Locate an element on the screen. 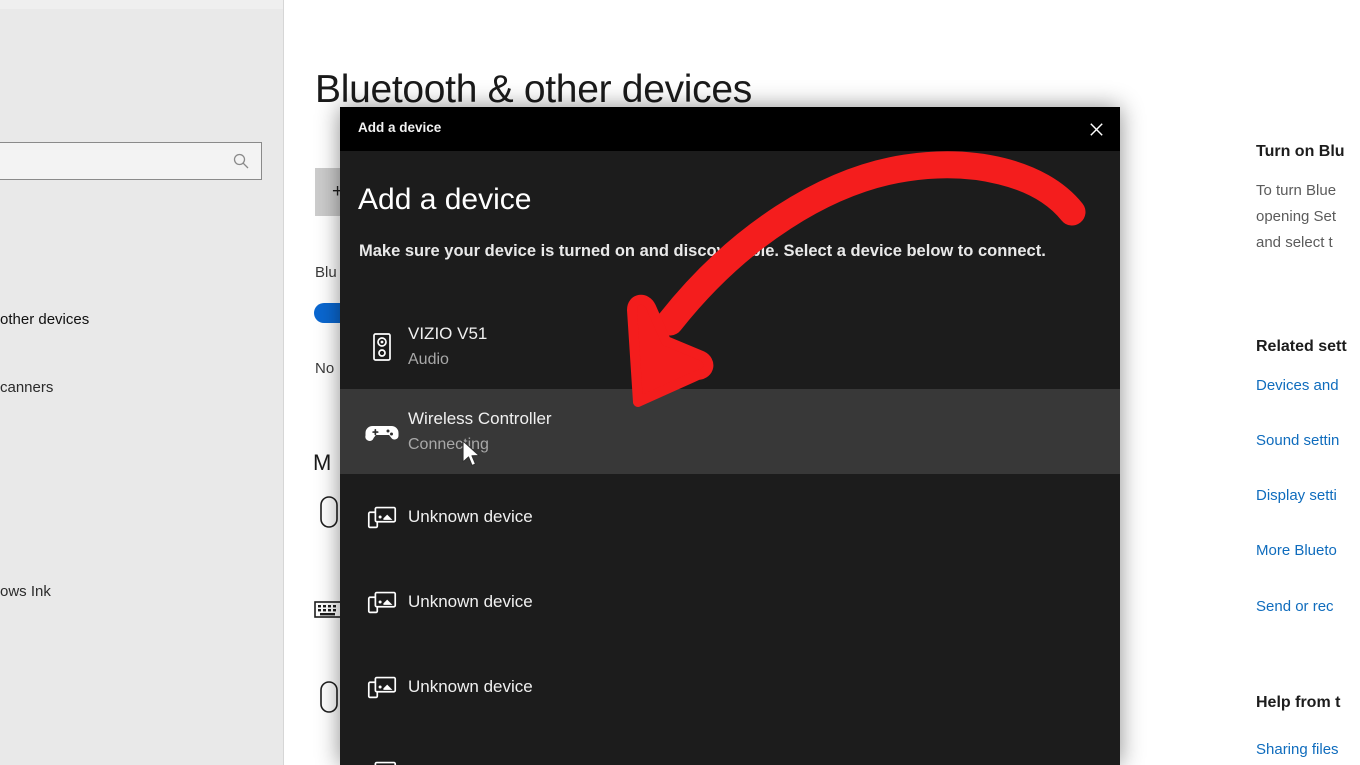 The height and width of the screenshot is (765, 1360). sidebar-item-bluetooth-other-devices: other devices is located at coordinates (140, 320).